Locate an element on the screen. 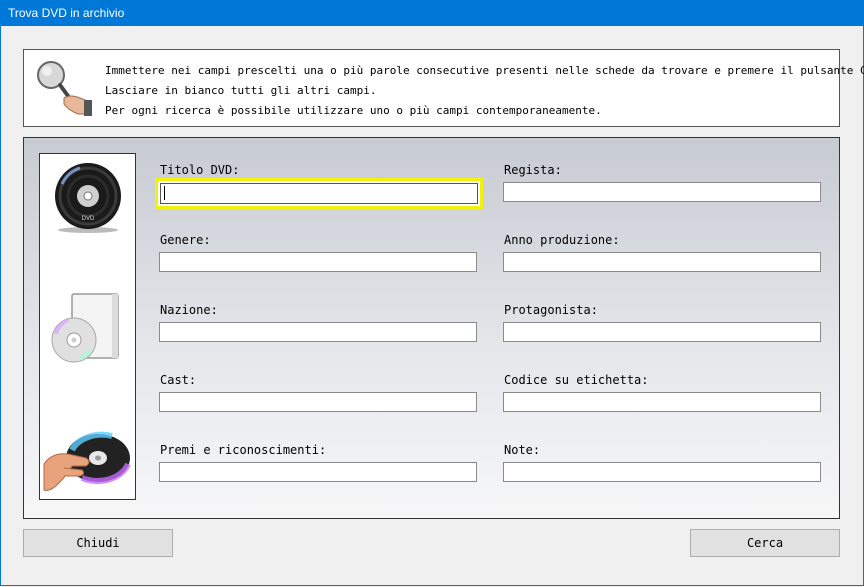 This screenshot has height=587, width=864. genere-label: Genere: is located at coordinates (185, 240).